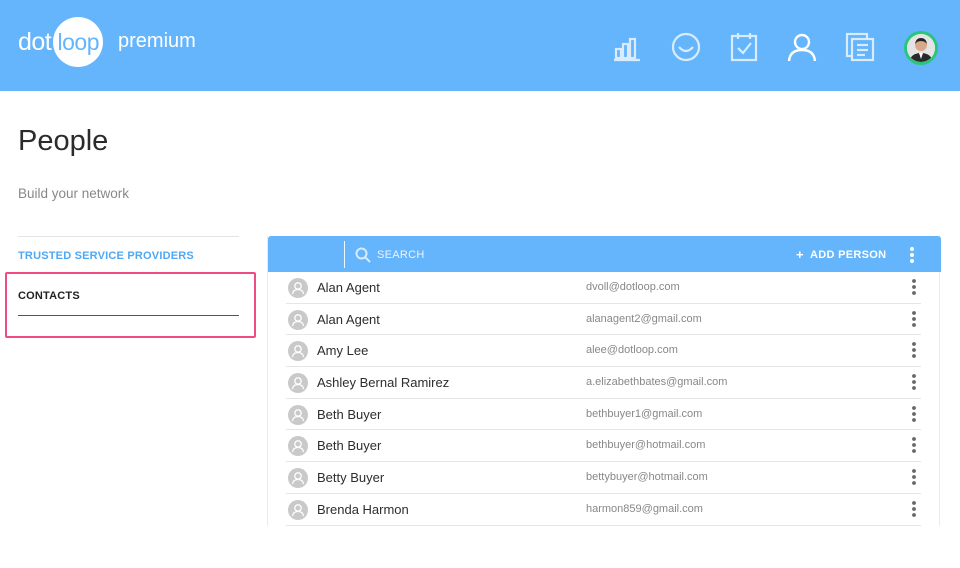  I want to click on highlight-annotation-box, so click(130, 305).